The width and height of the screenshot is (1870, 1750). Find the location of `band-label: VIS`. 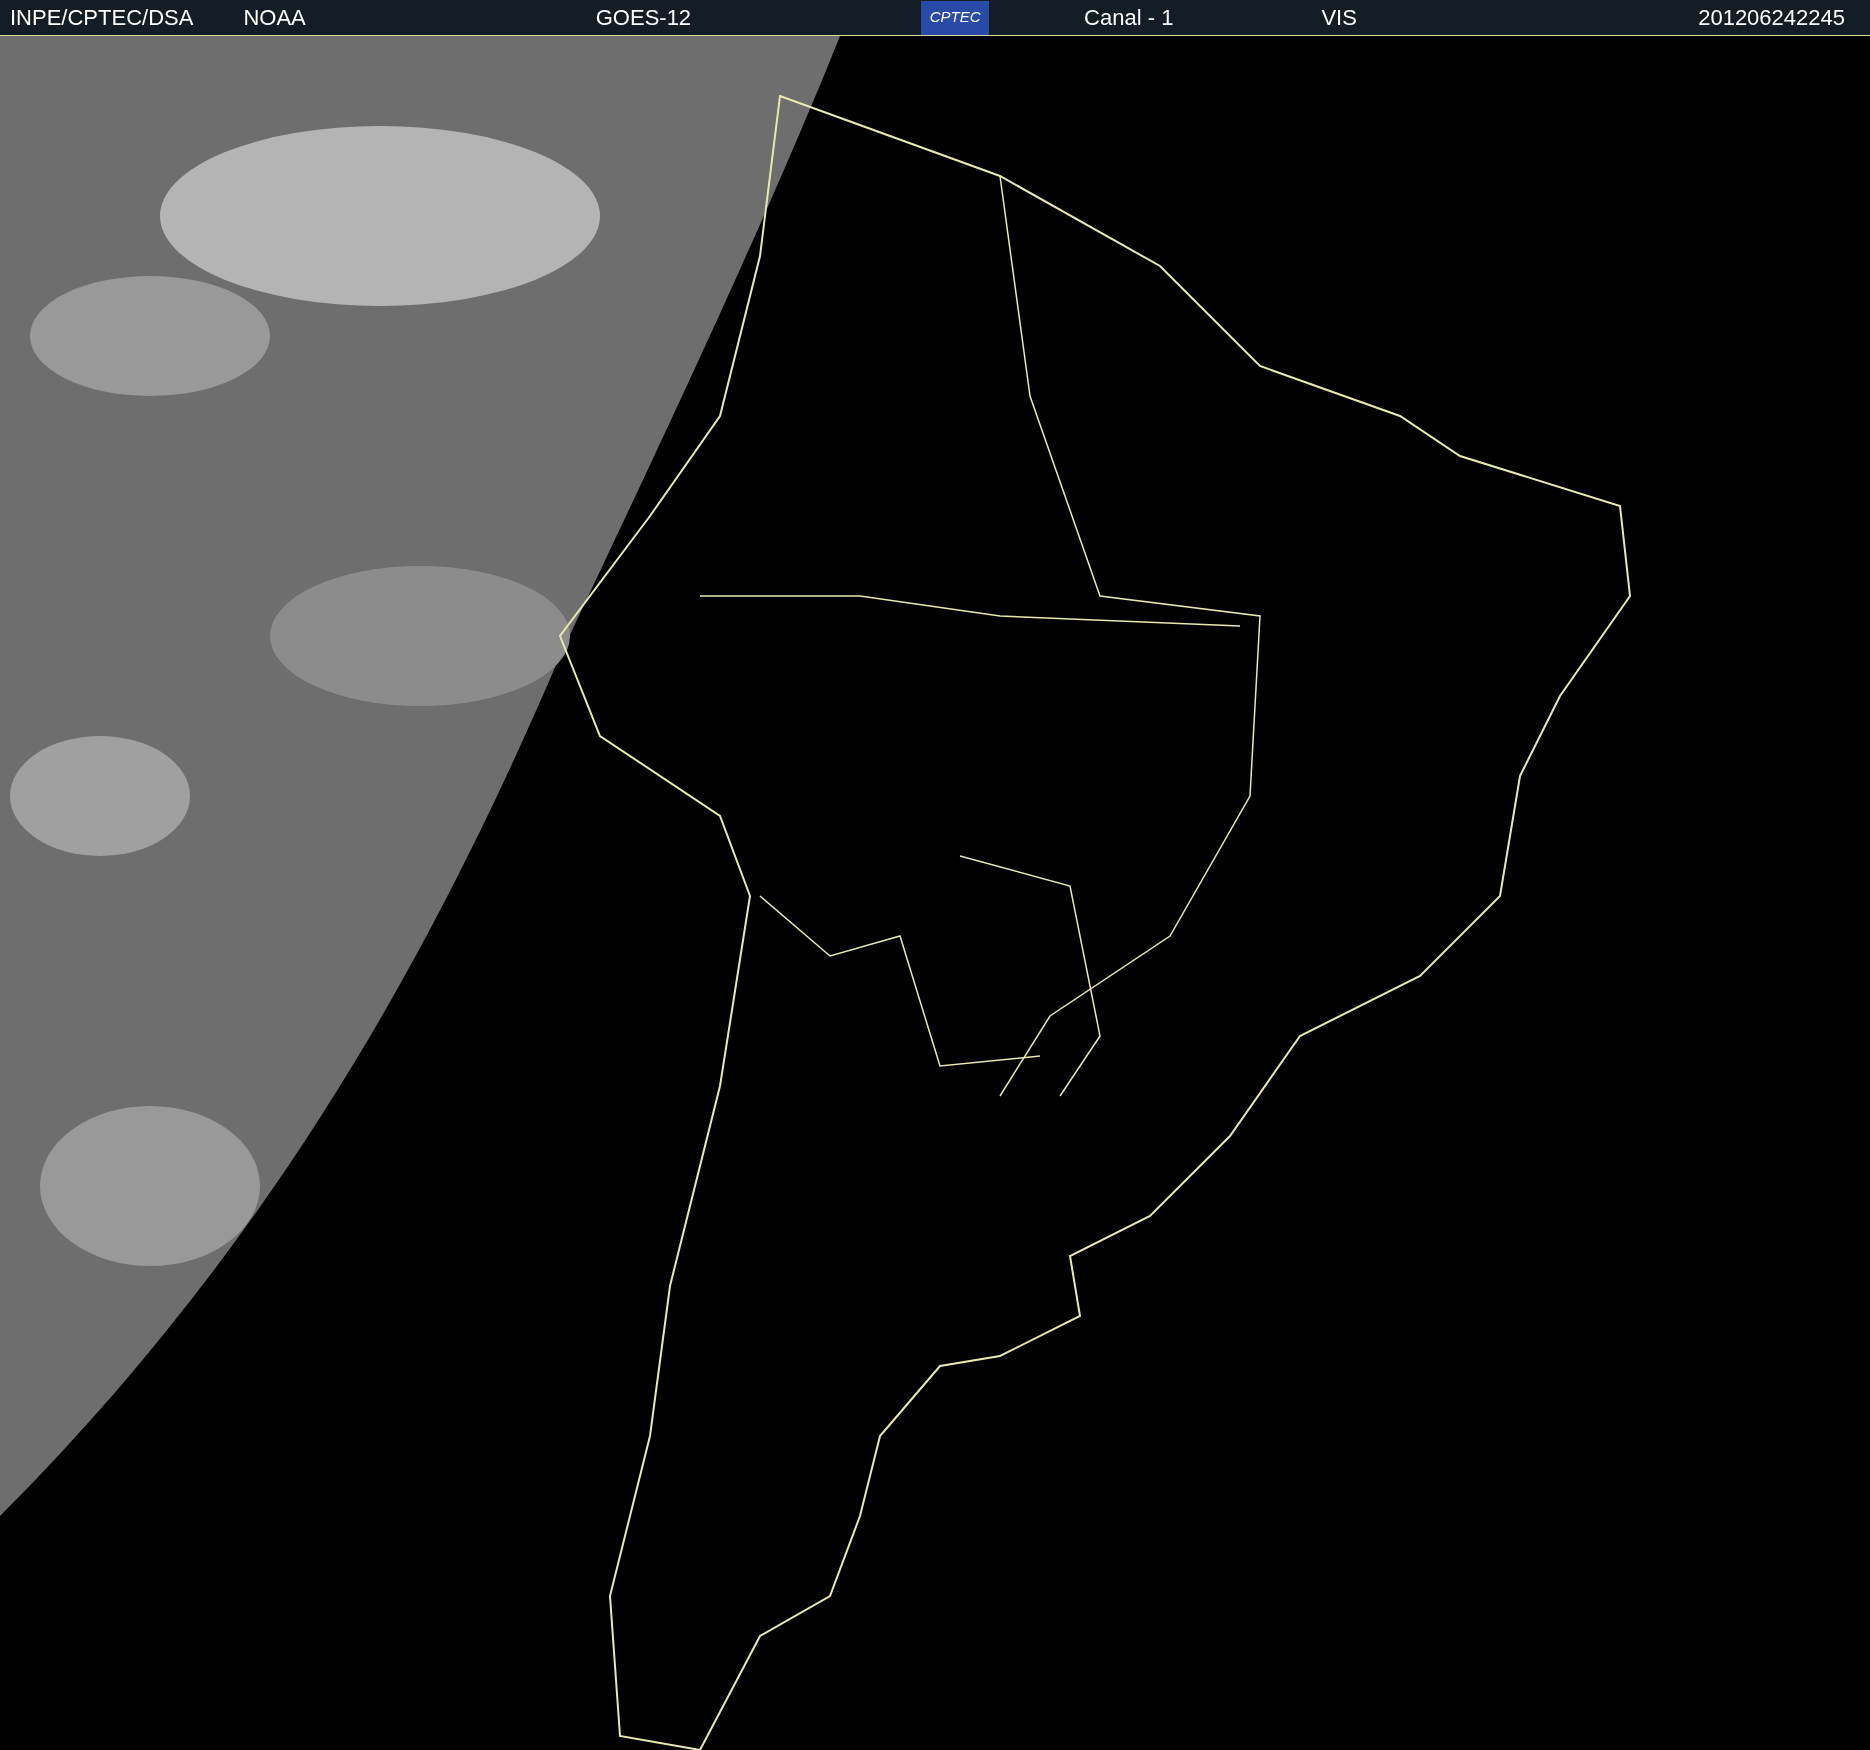

band-label: VIS is located at coordinates (1339, 18).